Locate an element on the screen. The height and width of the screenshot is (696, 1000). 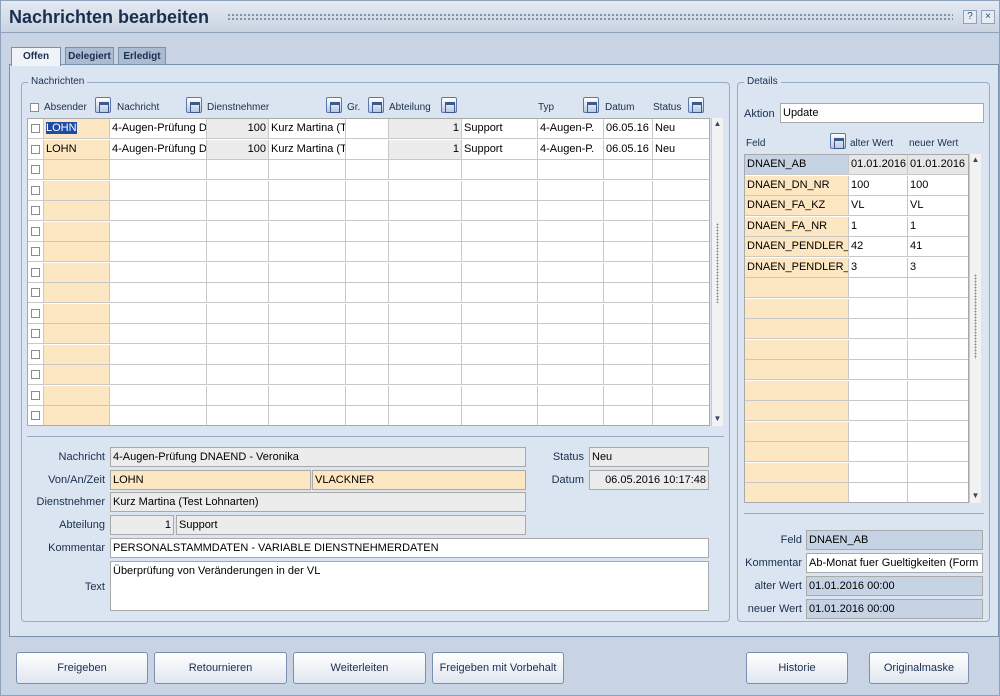
originalmaske-button: Originalmaske is located at coordinates (919, 668).